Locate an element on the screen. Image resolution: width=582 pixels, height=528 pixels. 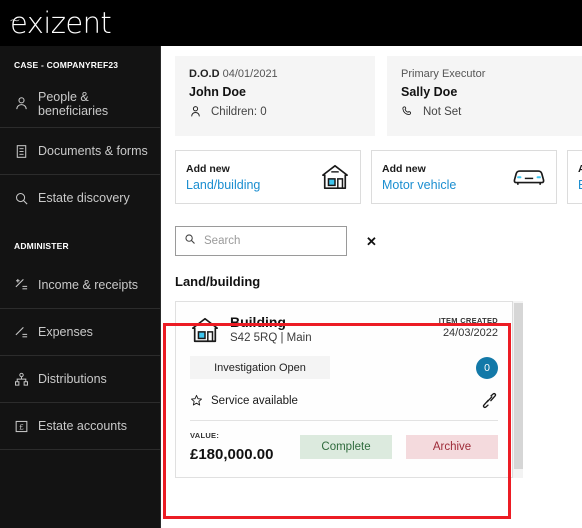
car-icon is located at coordinates (529, 177).